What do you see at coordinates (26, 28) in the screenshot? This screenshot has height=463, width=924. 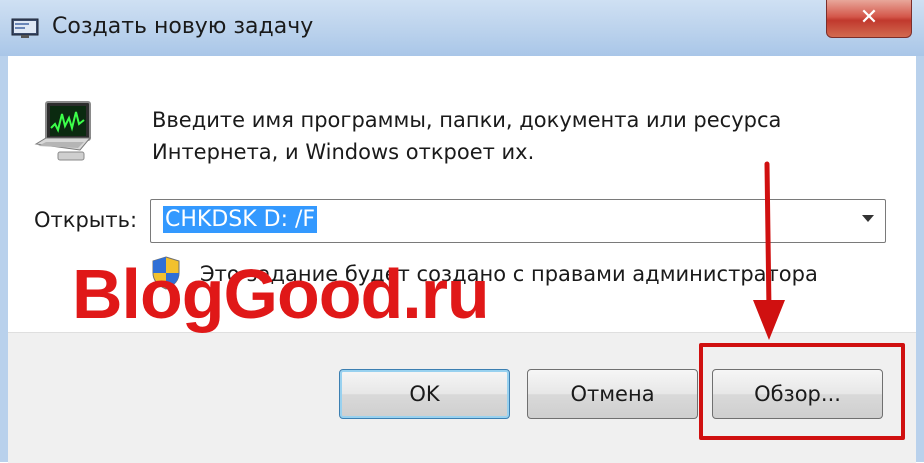 I see `task-manager-icon` at bounding box center [26, 28].